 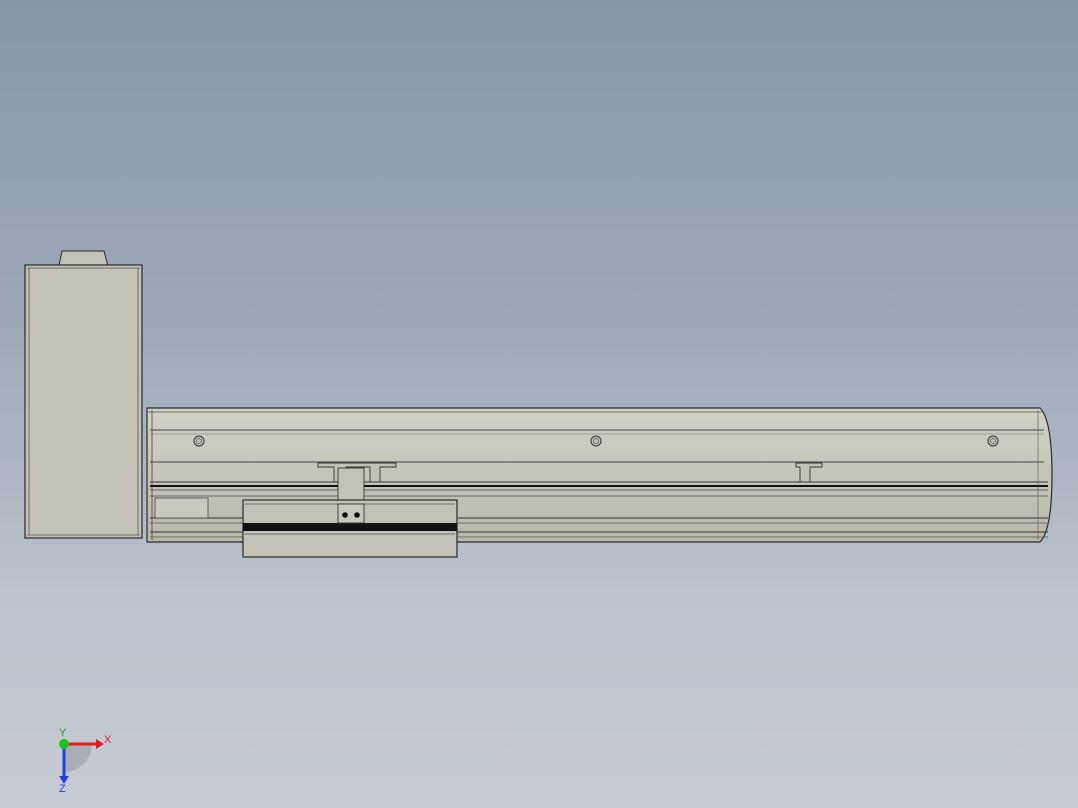 I want to click on motor-handle, so click(x=83, y=258).